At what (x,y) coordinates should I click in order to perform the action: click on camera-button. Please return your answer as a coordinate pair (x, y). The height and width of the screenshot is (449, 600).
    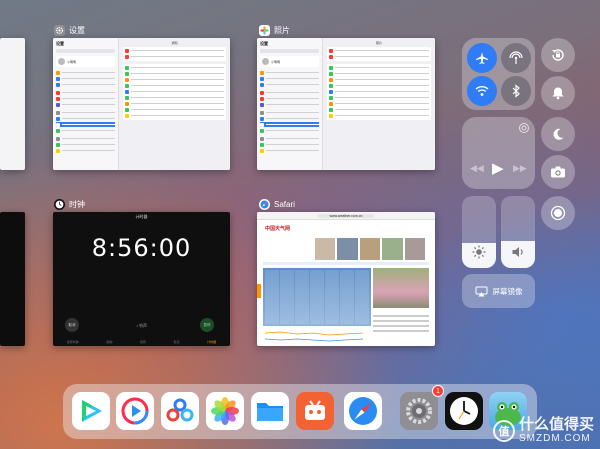
    Looking at the image, I should click on (558, 172).